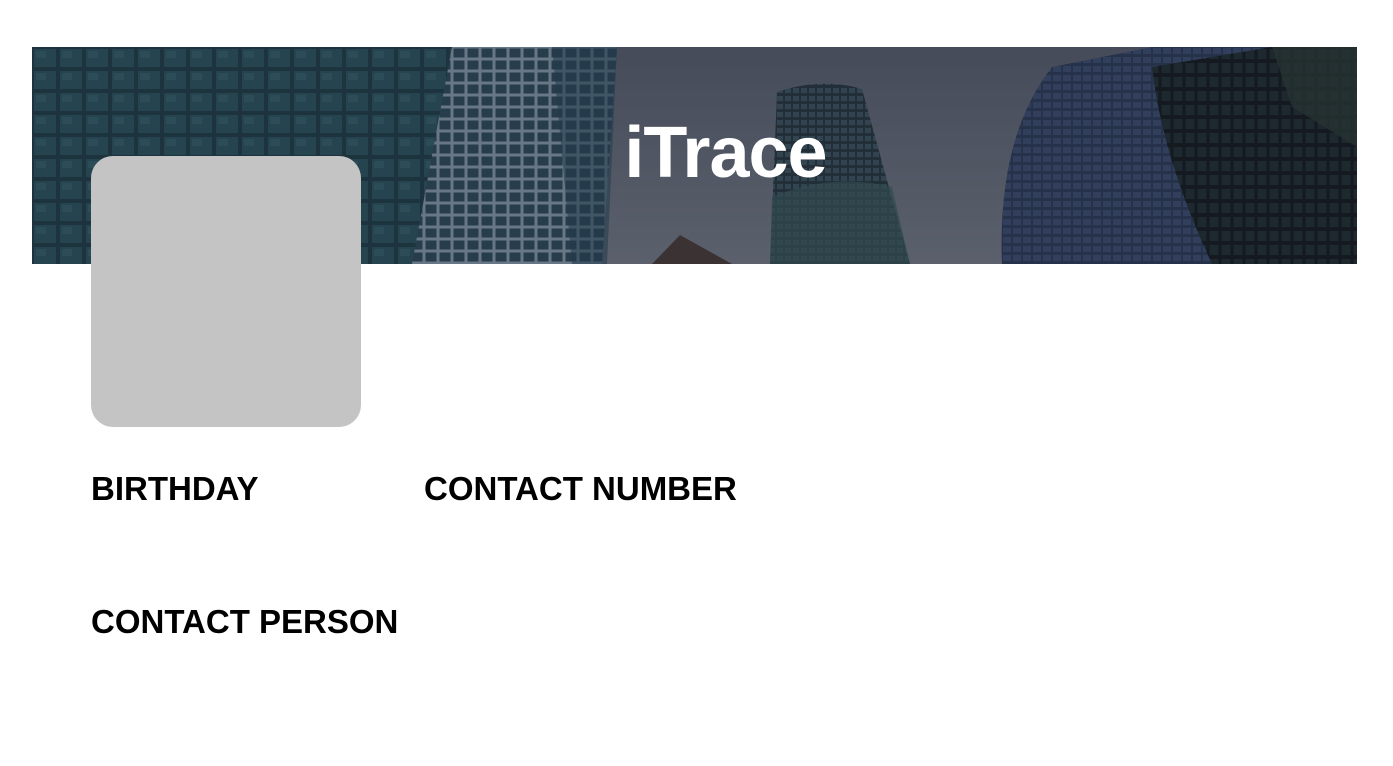 This screenshot has width=1393, height=766. Describe the element at coordinates (226, 291) in the screenshot. I see `avatar` at that location.